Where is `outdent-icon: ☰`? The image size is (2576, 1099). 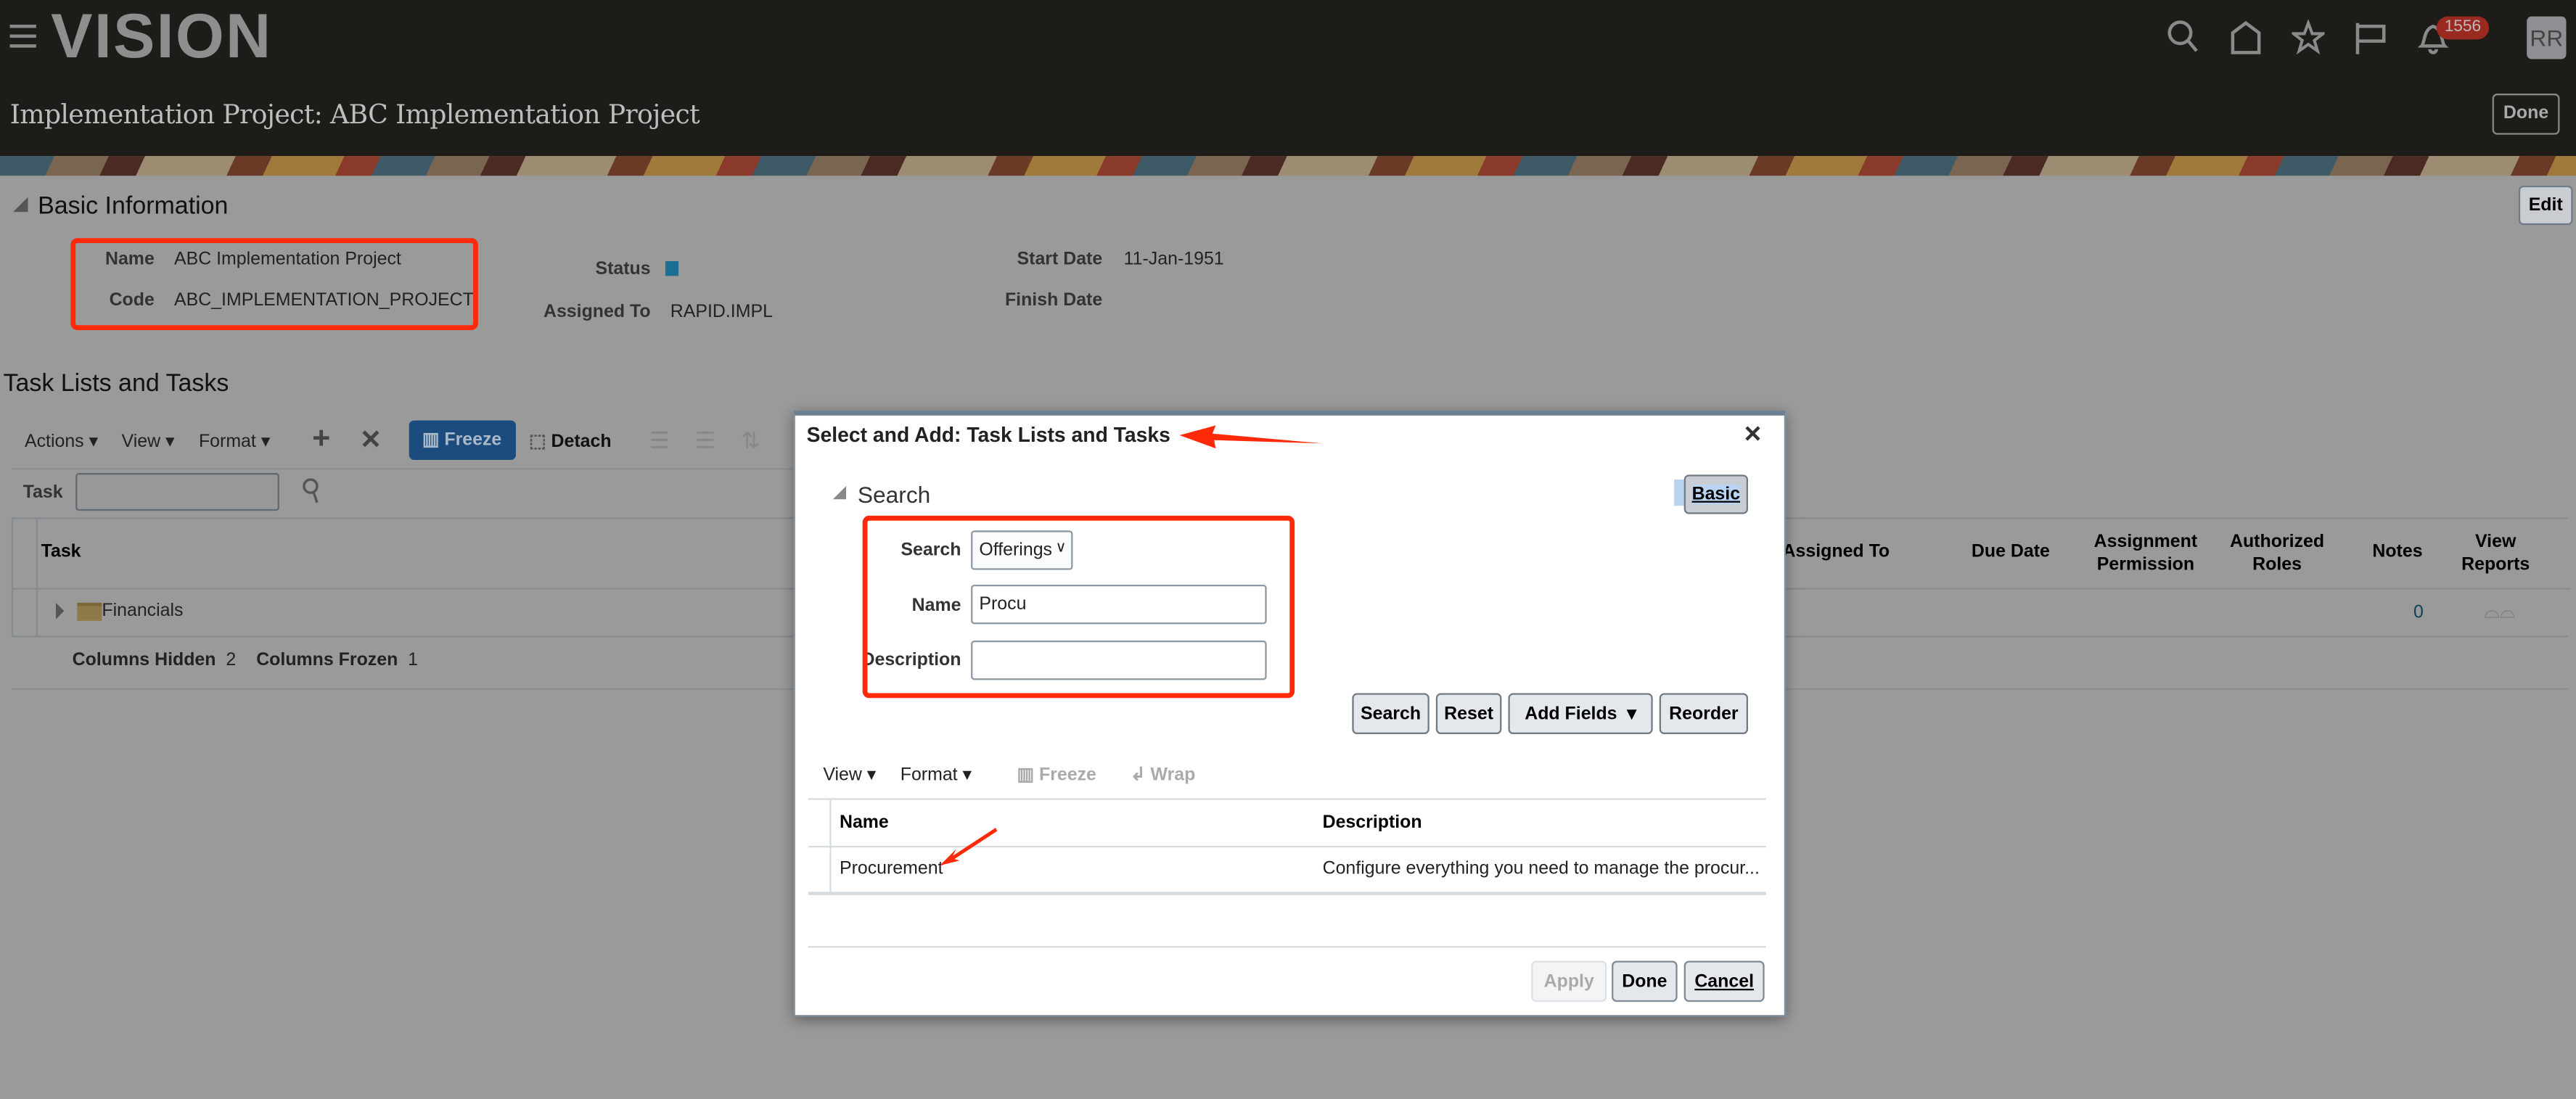
outdent-icon: ☰ is located at coordinates (705, 440).